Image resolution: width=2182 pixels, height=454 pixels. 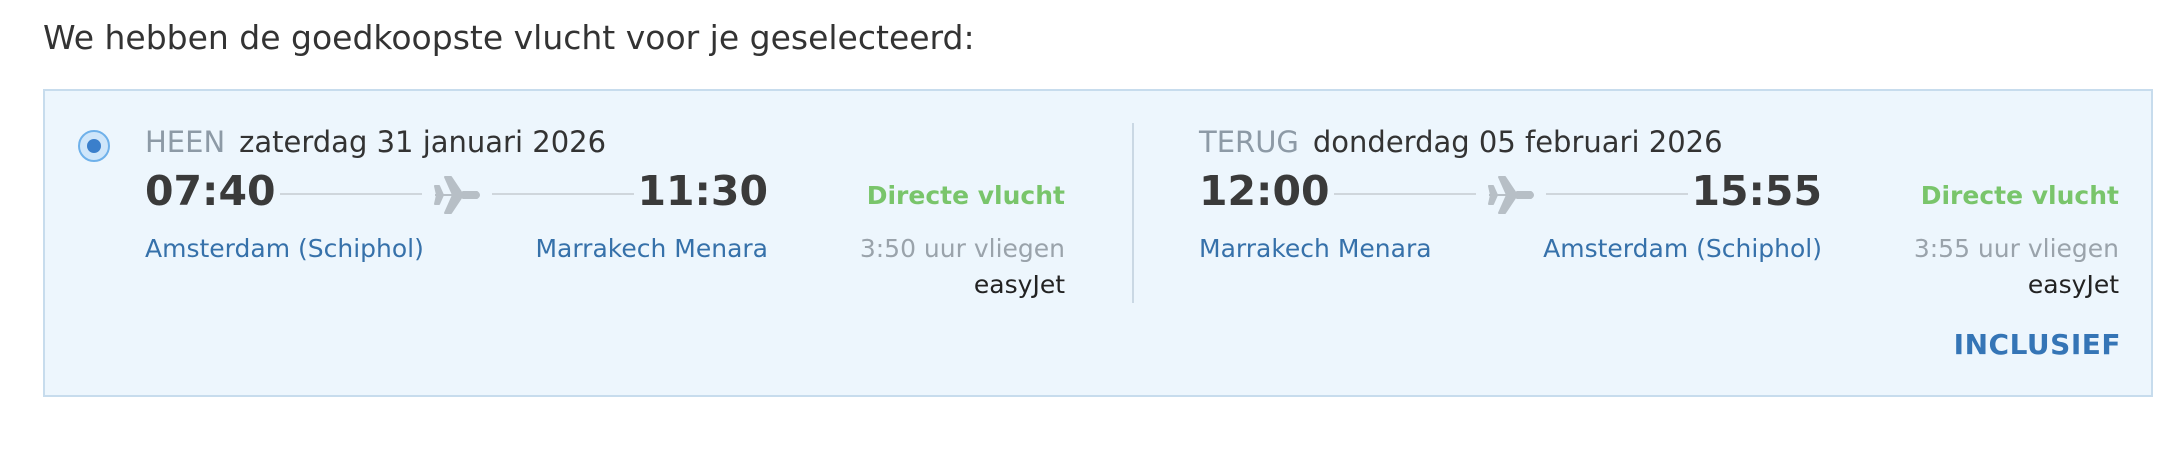 I want to click on return-direction-label: TERUG, so click(x=1249, y=142).